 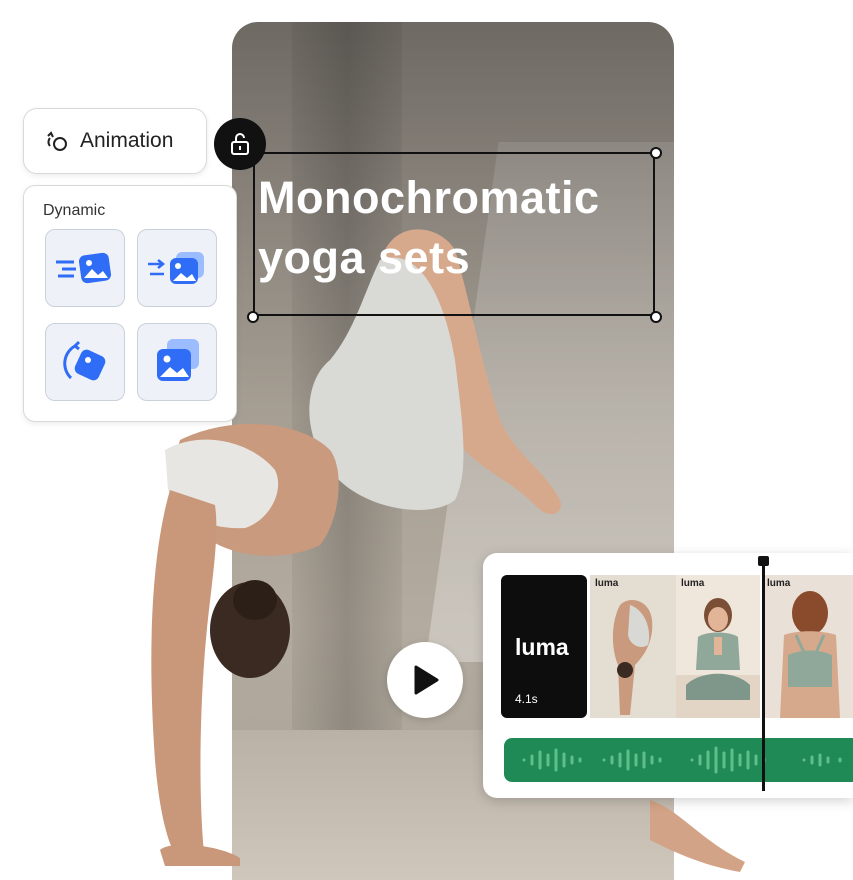 I want to click on unlock-icon, so click(x=240, y=144).